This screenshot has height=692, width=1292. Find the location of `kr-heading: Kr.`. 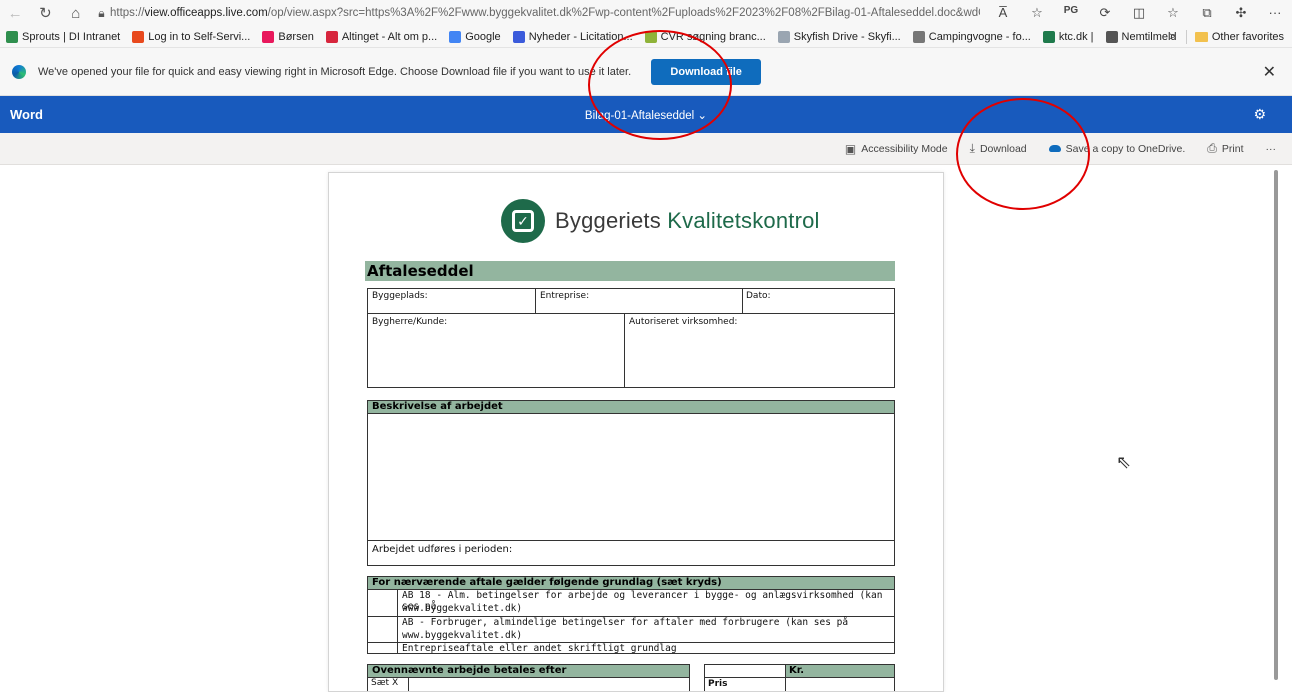

kr-heading: Kr. is located at coordinates (839, 671).